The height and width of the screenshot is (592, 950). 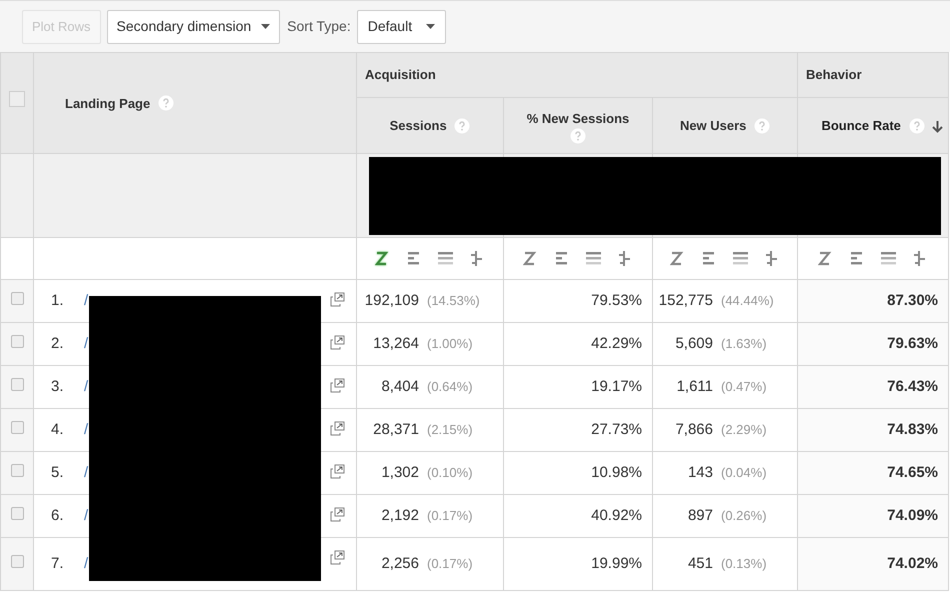 What do you see at coordinates (396, 429) in the screenshot?
I see `table-cell: 28,371` at bounding box center [396, 429].